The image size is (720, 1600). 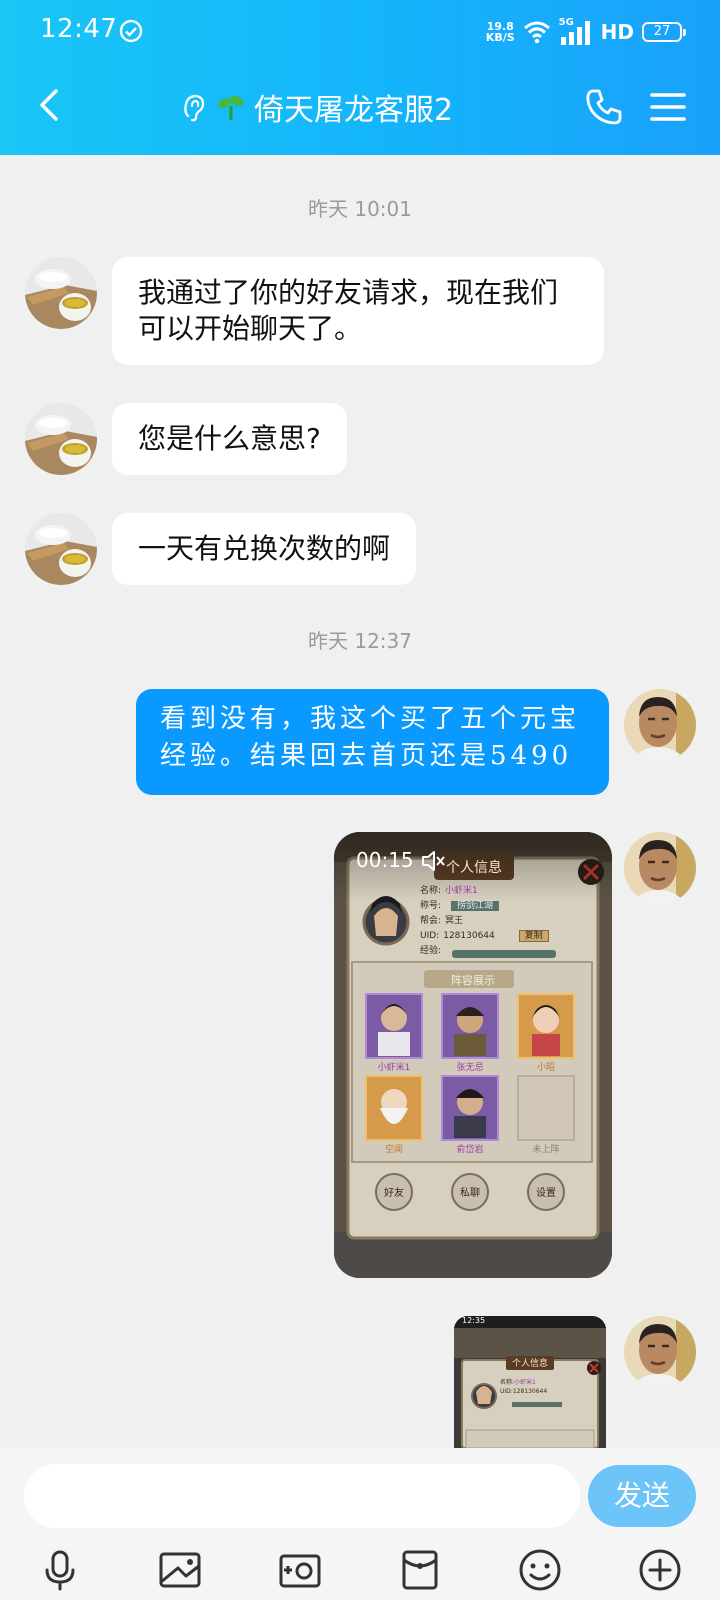 What do you see at coordinates (484, 951) in the screenshot?
I see `info-exp-row: 经验:` at bounding box center [484, 951].